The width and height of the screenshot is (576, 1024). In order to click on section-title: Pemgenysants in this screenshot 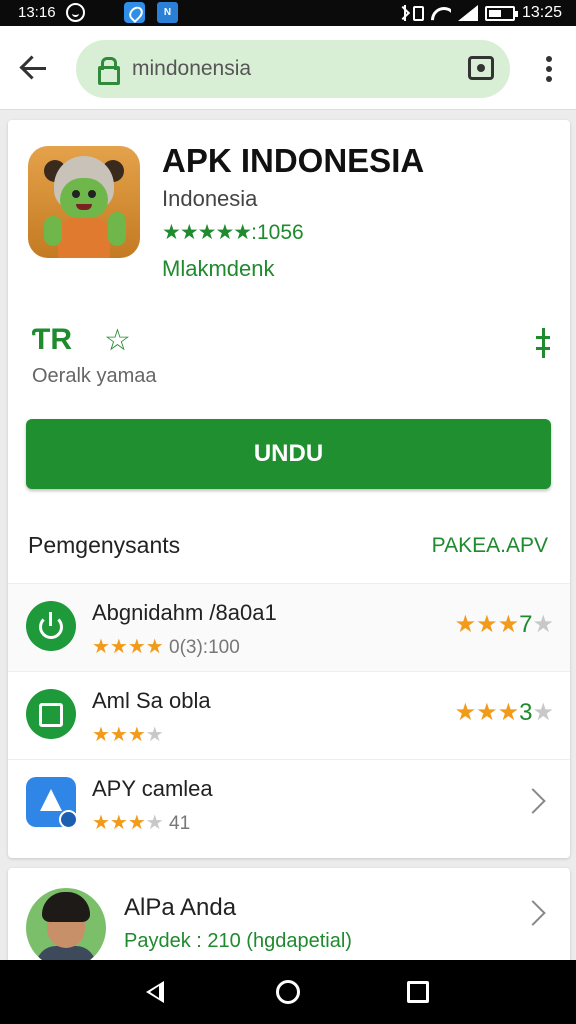, I will do `click(104, 545)`.